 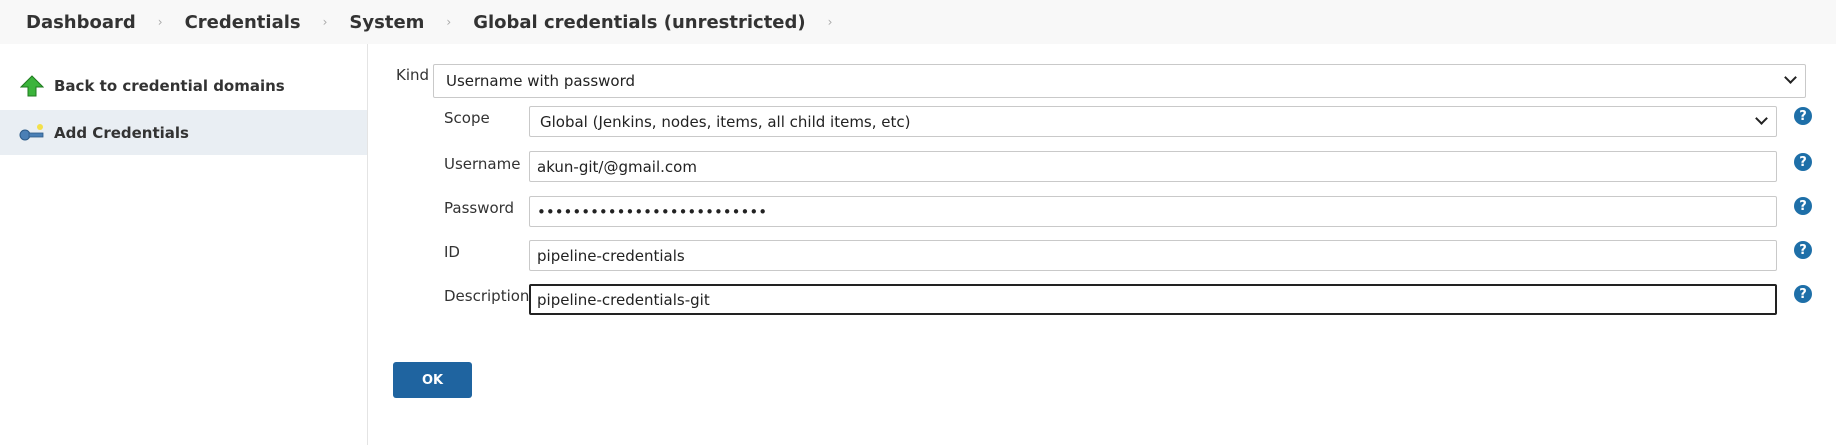 I want to click on password-help-icon: ?, so click(x=1803, y=206).